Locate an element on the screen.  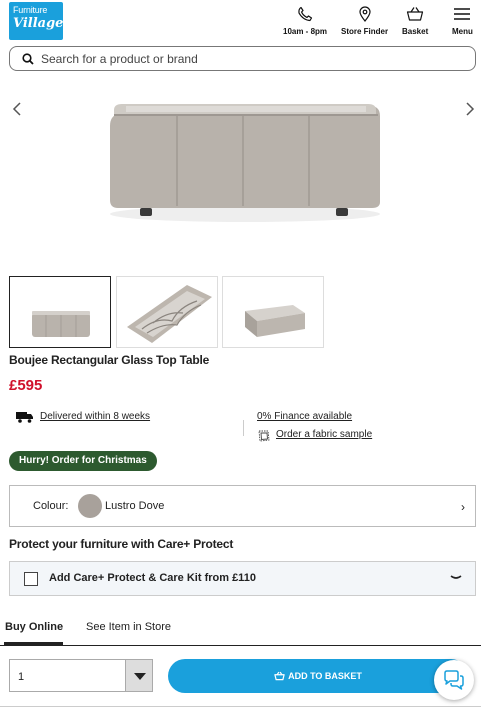
quantity-select: 1 is located at coordinates (81, 675).